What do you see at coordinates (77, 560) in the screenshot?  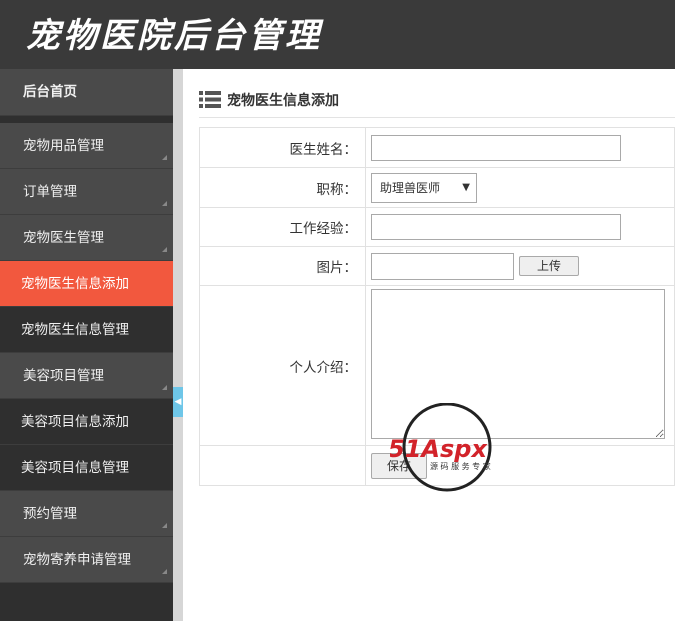 I see `sidebar-item-label: 宠物寄养申请管理` at bounding box center [77, 560].